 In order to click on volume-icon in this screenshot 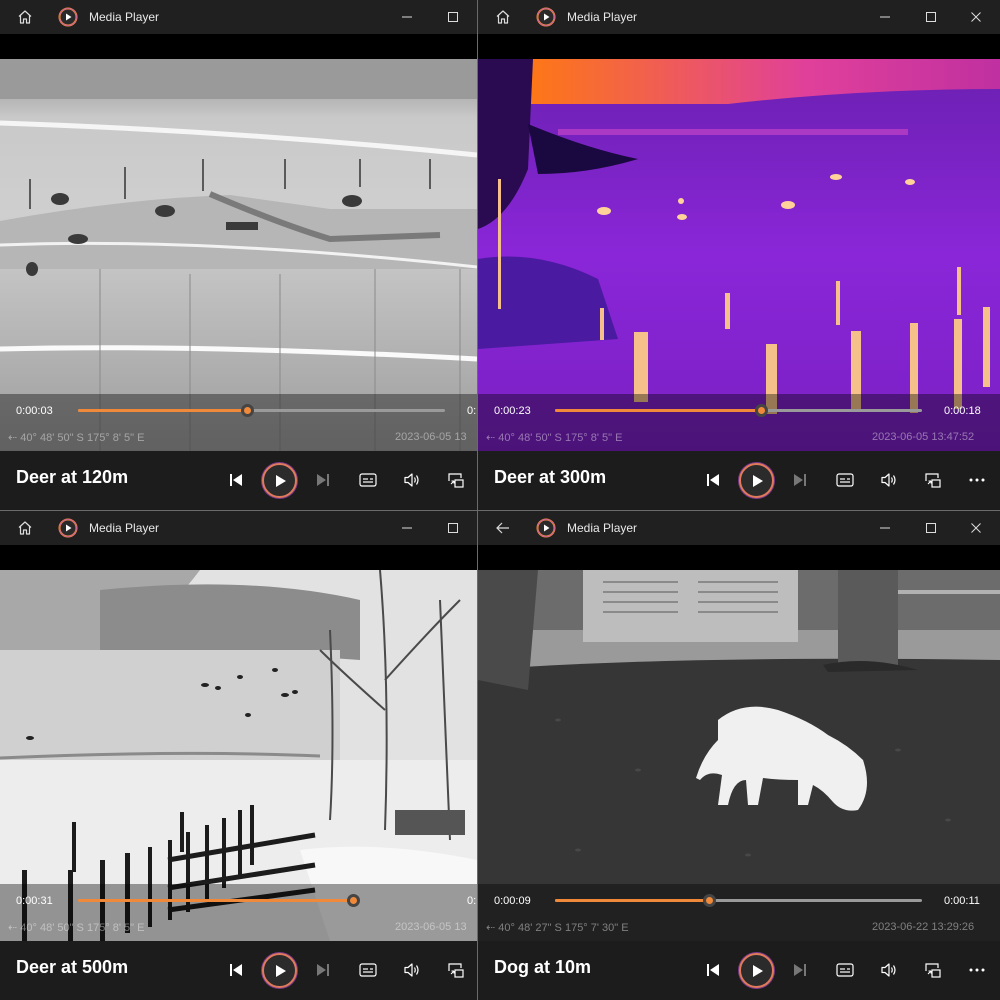, I will do `click(888, 480)`.